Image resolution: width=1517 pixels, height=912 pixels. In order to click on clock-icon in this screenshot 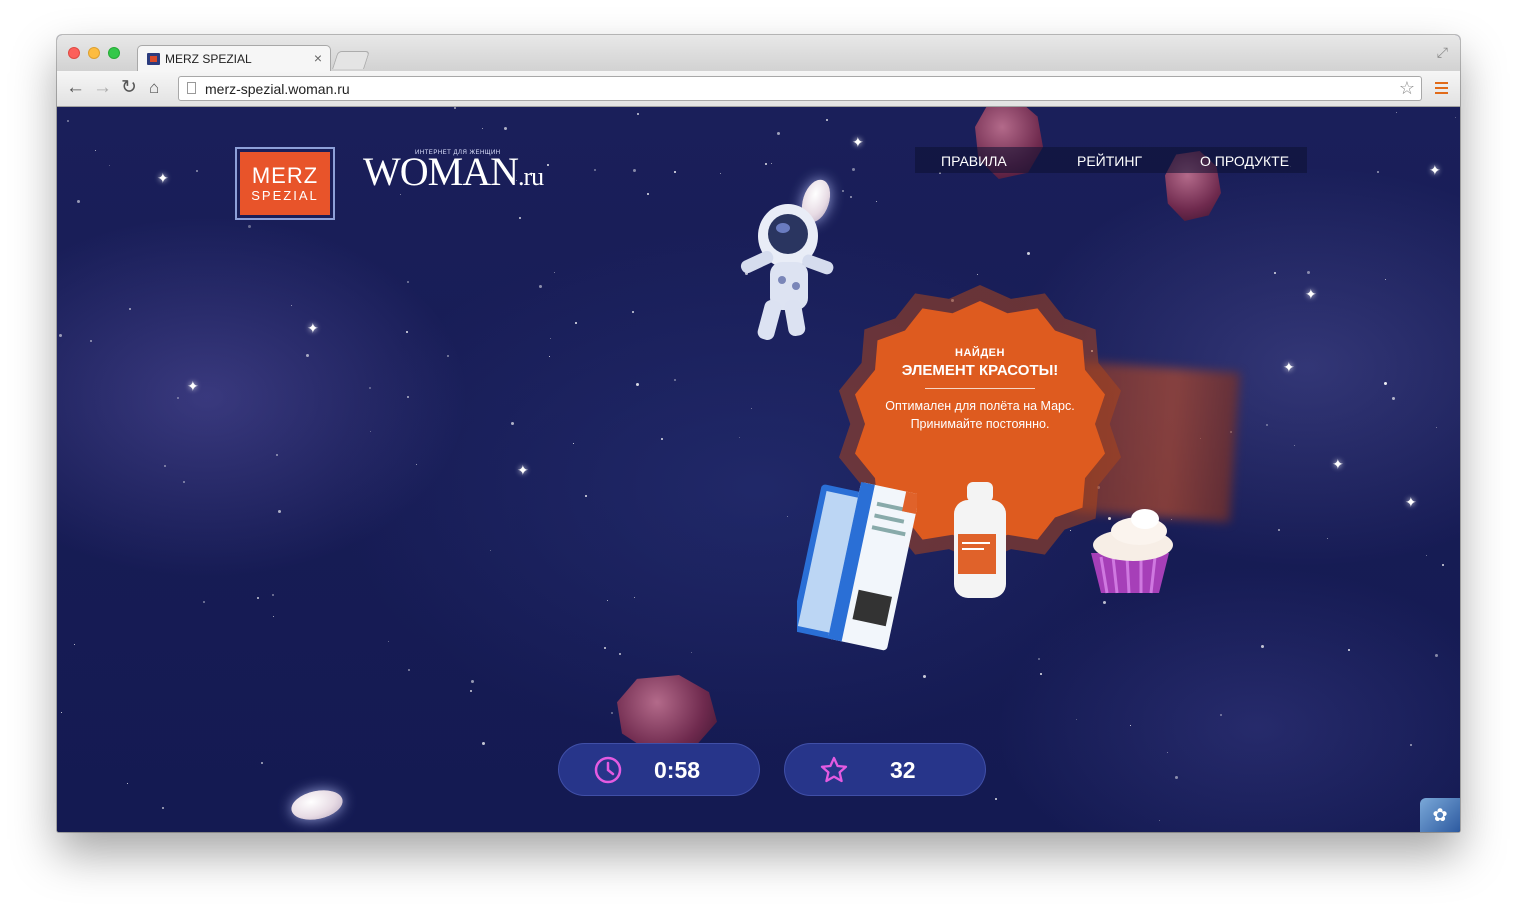, I will do `click(608, 770)`.